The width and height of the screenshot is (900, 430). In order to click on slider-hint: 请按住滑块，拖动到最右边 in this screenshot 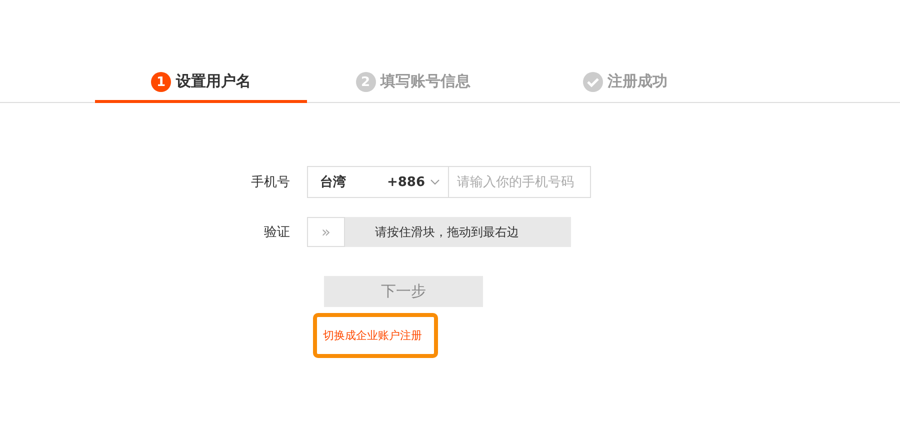, I will do `click(447, 232)`.